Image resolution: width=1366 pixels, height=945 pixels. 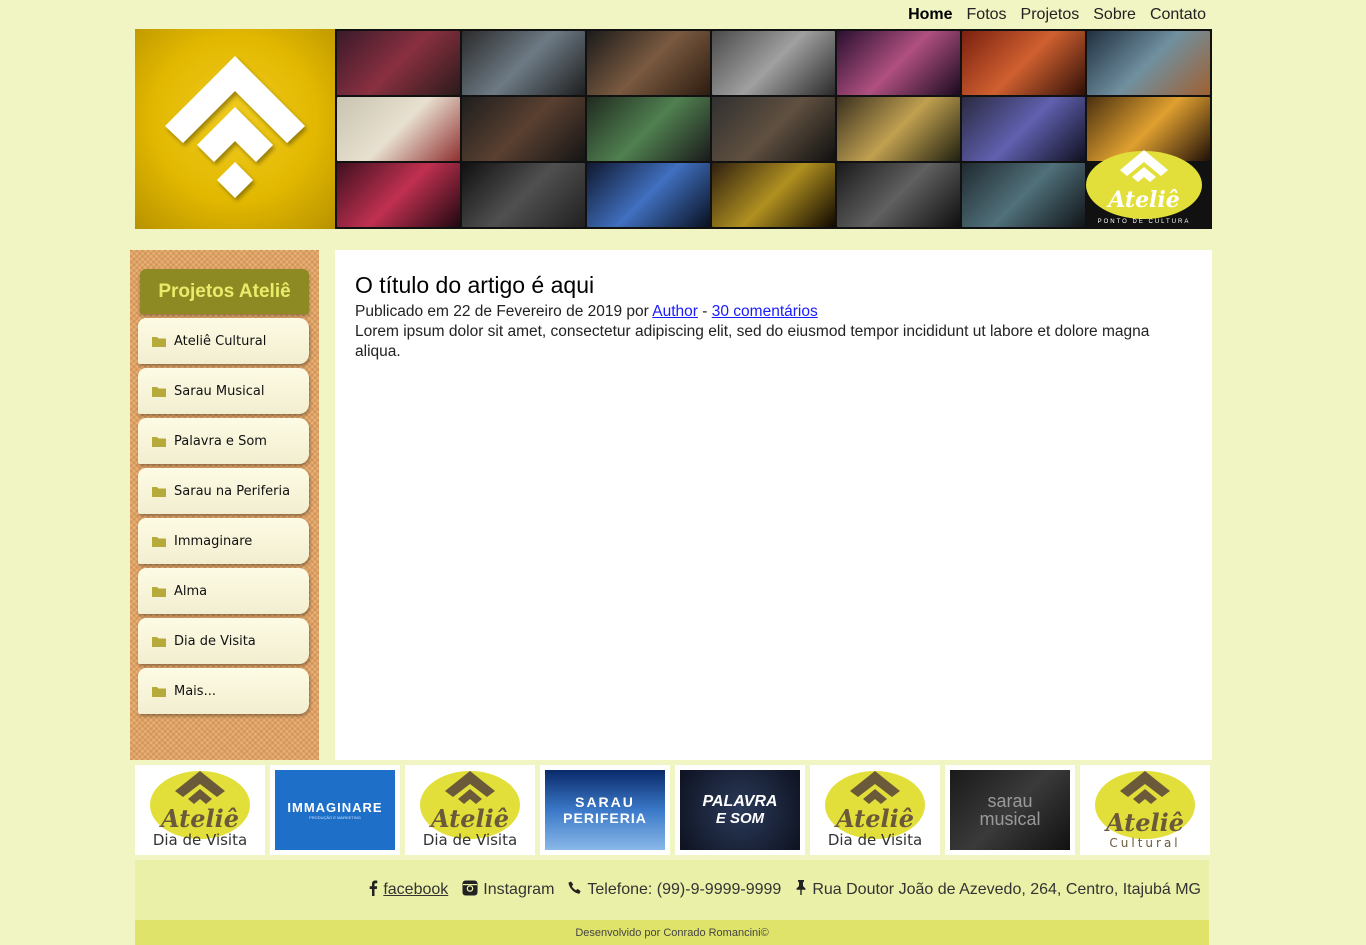 What do you see at coordinates (415, 890) in the screenshot?
I see `facebook-link: facebook` at bounding box center [415, 890].